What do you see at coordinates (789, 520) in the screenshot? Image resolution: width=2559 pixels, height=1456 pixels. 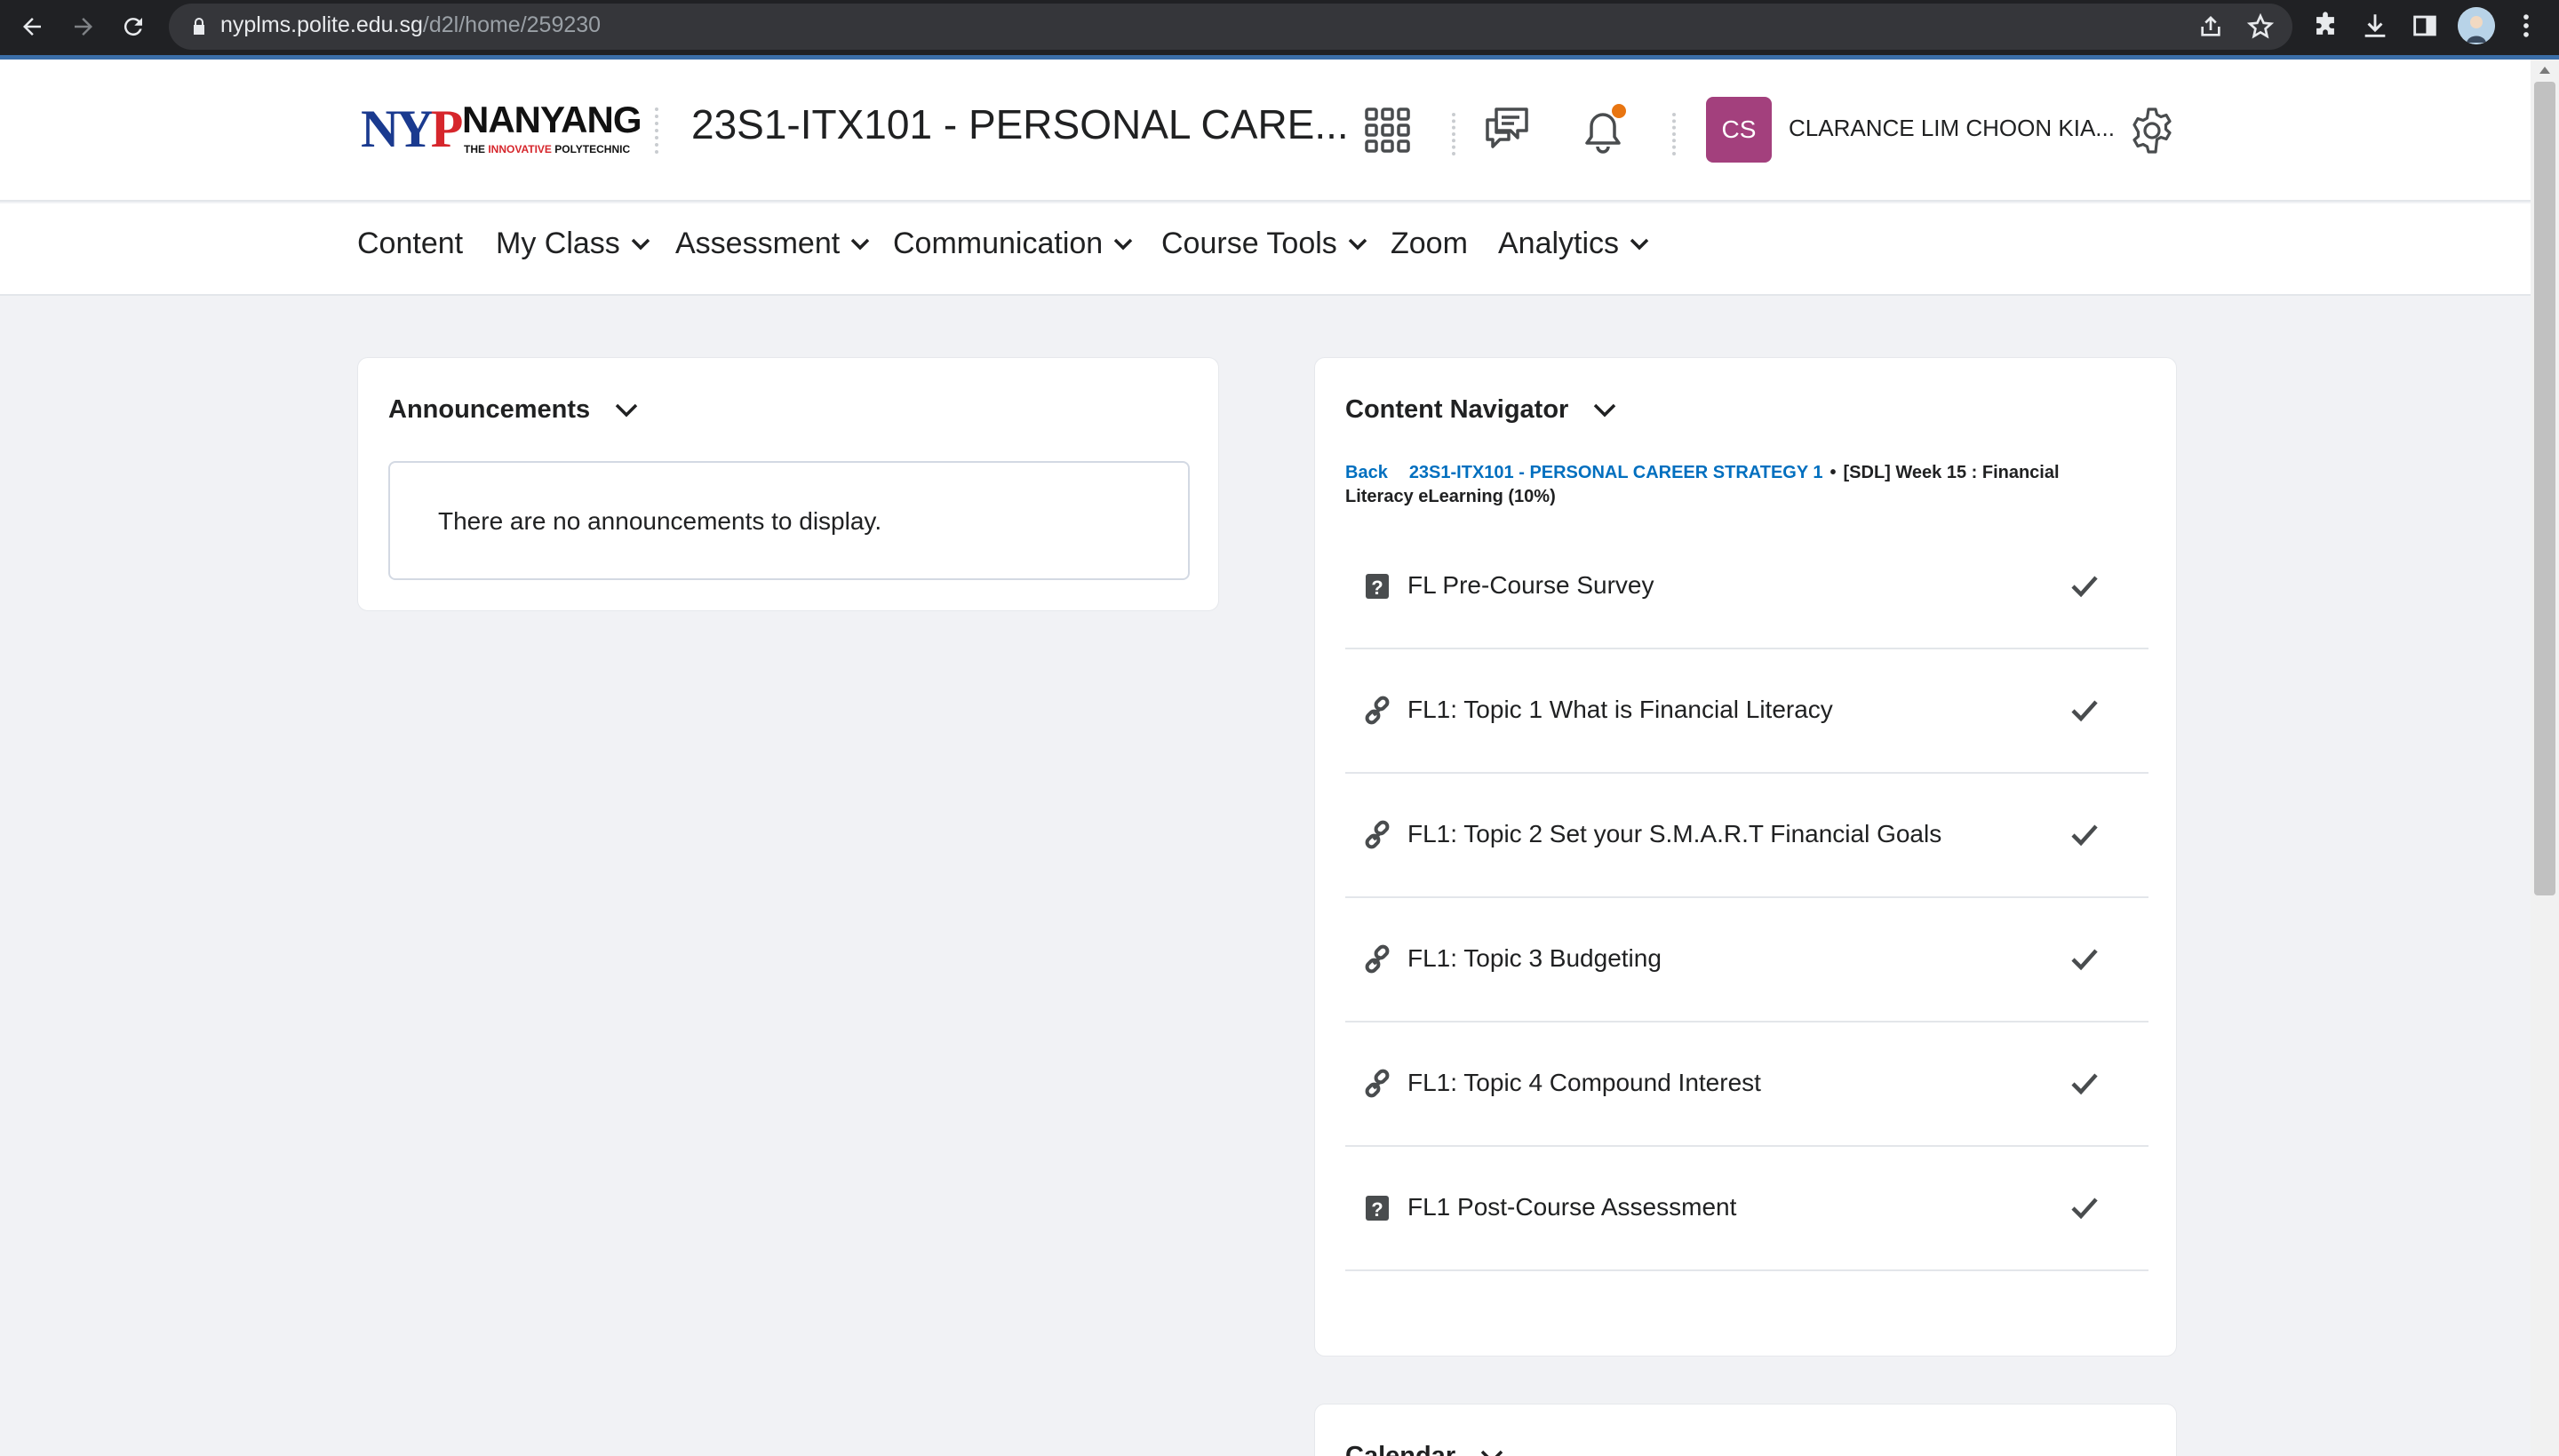 I see `announcements-empty-state: There are no announcements to display.` at bounding box center [789, 520].